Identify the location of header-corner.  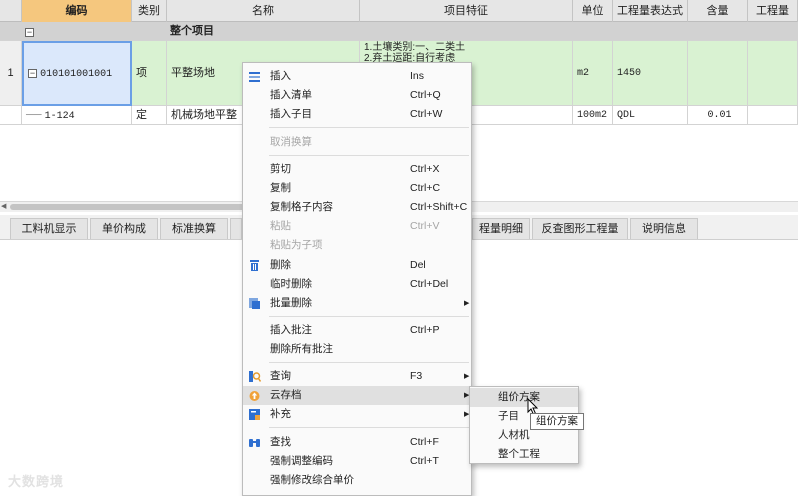
(11, 11).